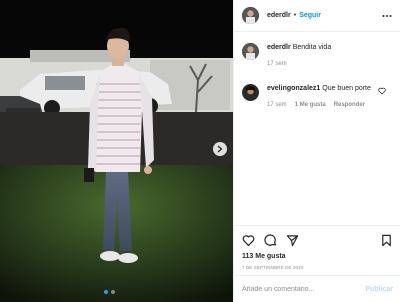 This screenshot has width=400, height=302. I want to click on carousel-indicator, so click(109, 292).